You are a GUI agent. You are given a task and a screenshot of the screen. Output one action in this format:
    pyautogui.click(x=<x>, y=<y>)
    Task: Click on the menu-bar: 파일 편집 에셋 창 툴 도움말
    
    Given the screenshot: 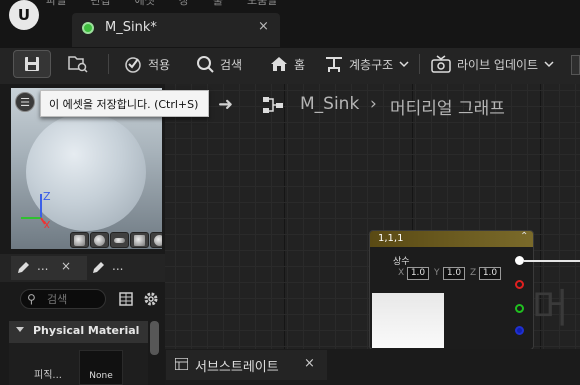 What is the action you would take?
    pyautogui.click(x=161, y=4)
    